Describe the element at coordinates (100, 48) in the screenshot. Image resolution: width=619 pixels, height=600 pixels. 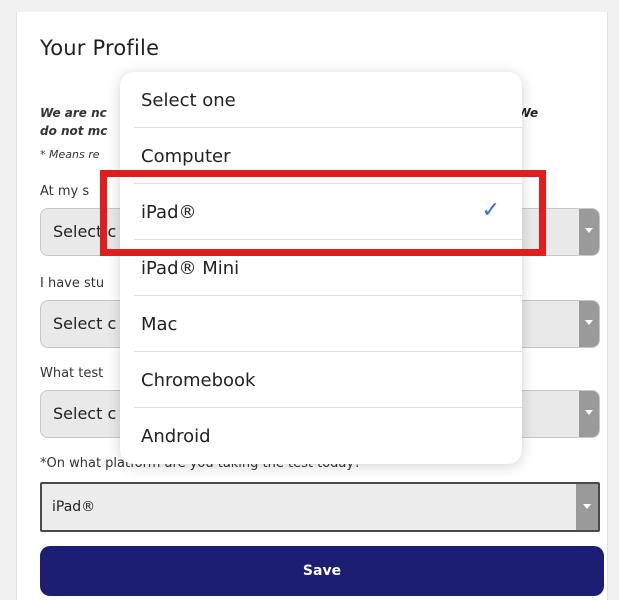
I see `page-title: Your Profile` at that location.